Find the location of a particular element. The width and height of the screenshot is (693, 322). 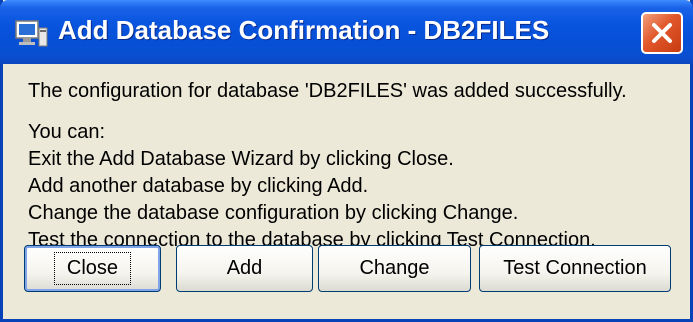

close-button-label: Close is located at coordinates (92, 268).